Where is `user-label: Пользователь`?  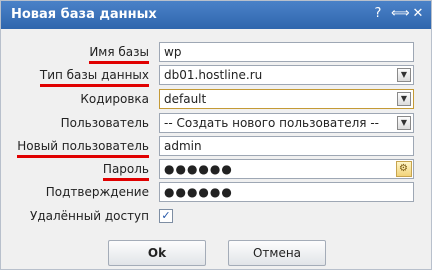
user-label: Пользователь is located at coordinates (104, 123).